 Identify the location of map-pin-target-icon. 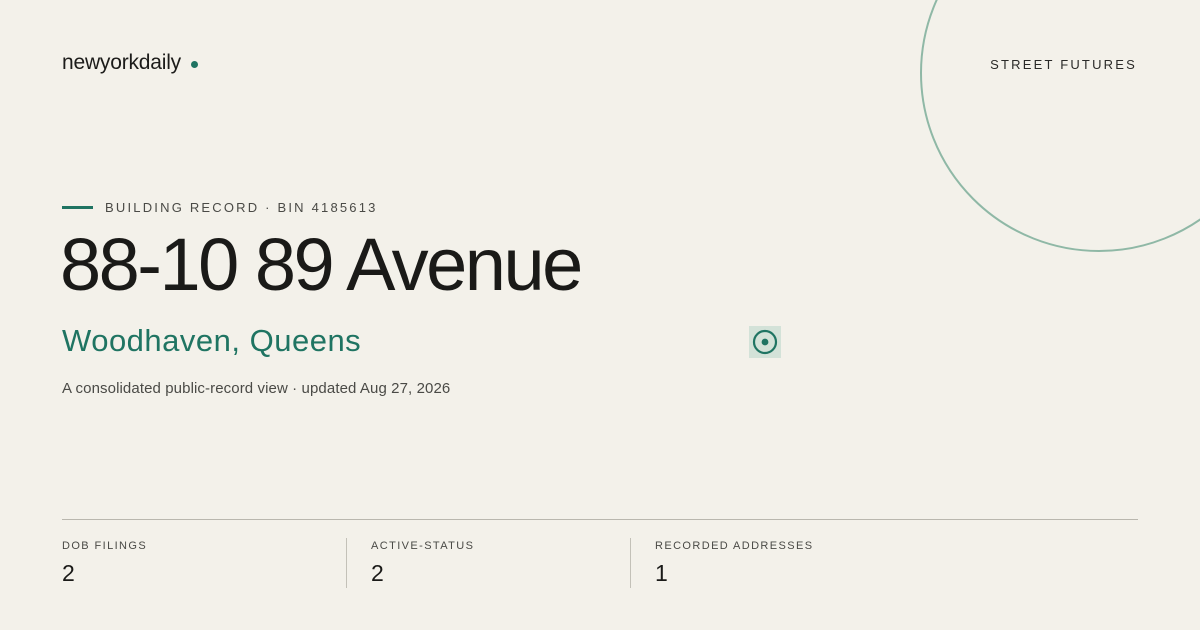
(765, 342).